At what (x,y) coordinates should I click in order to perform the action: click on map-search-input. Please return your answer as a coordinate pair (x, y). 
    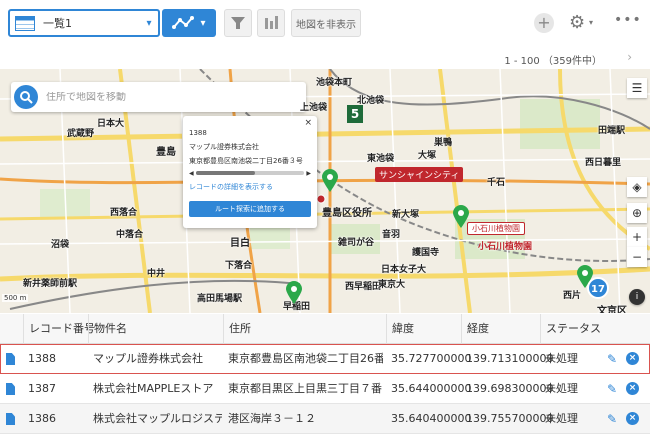
    Looking at the image, I should click on (166, 97).